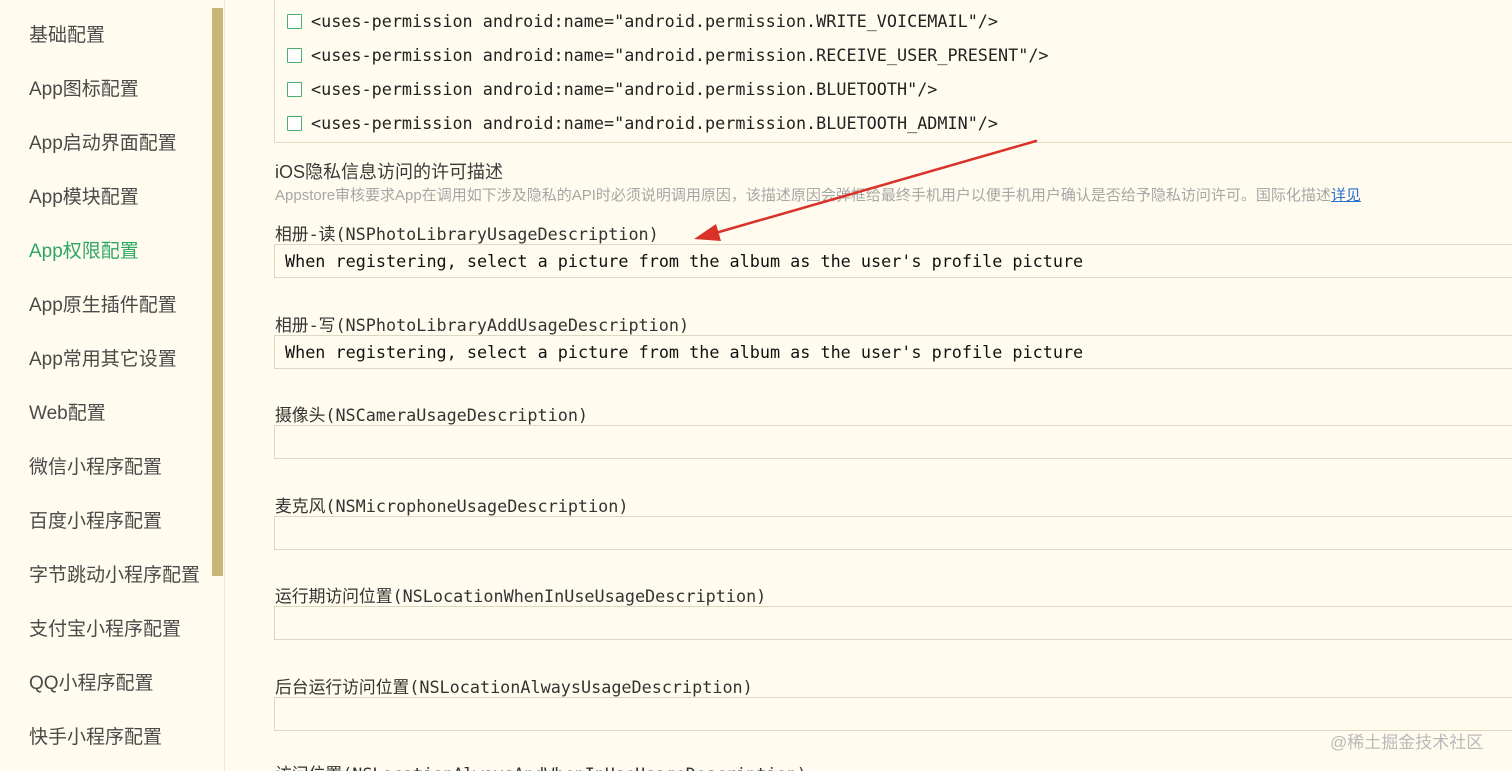 The image size is (1512, 771). I want to click on sidebar-item-basic: 基础配置, so click(100, 36).